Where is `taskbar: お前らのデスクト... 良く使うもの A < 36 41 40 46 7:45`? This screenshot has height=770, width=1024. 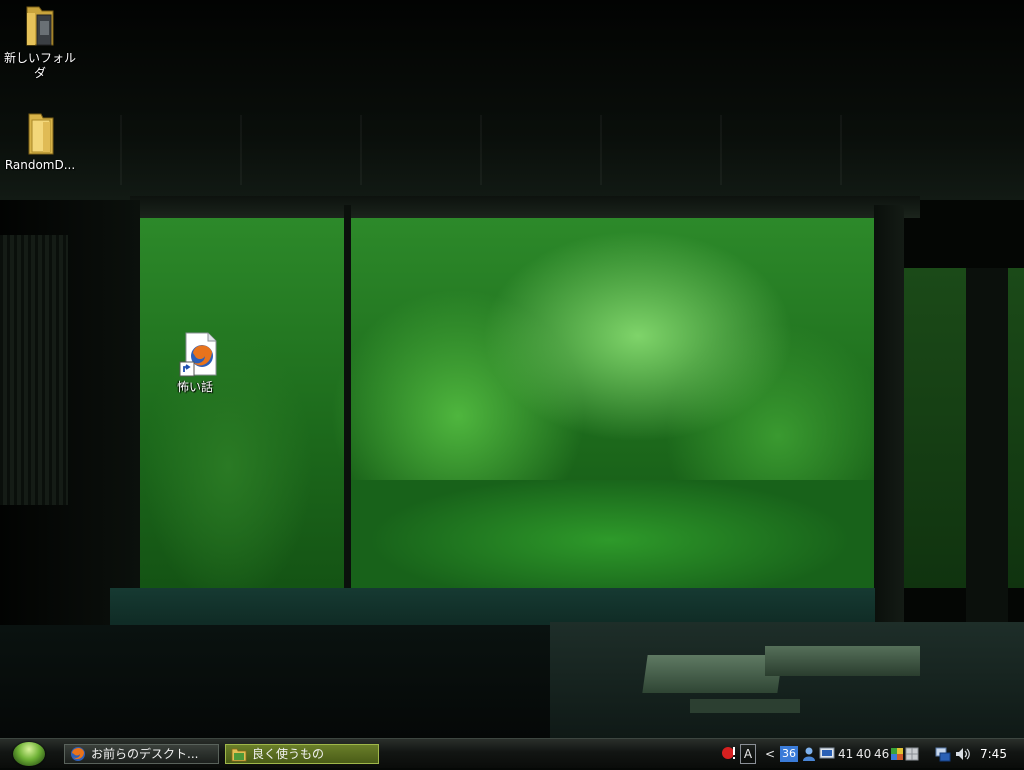 taskbar: お前らのデスクト... 良く使うもの A < 36 41 40 46 7:45 is located at coordinates (512, 753).